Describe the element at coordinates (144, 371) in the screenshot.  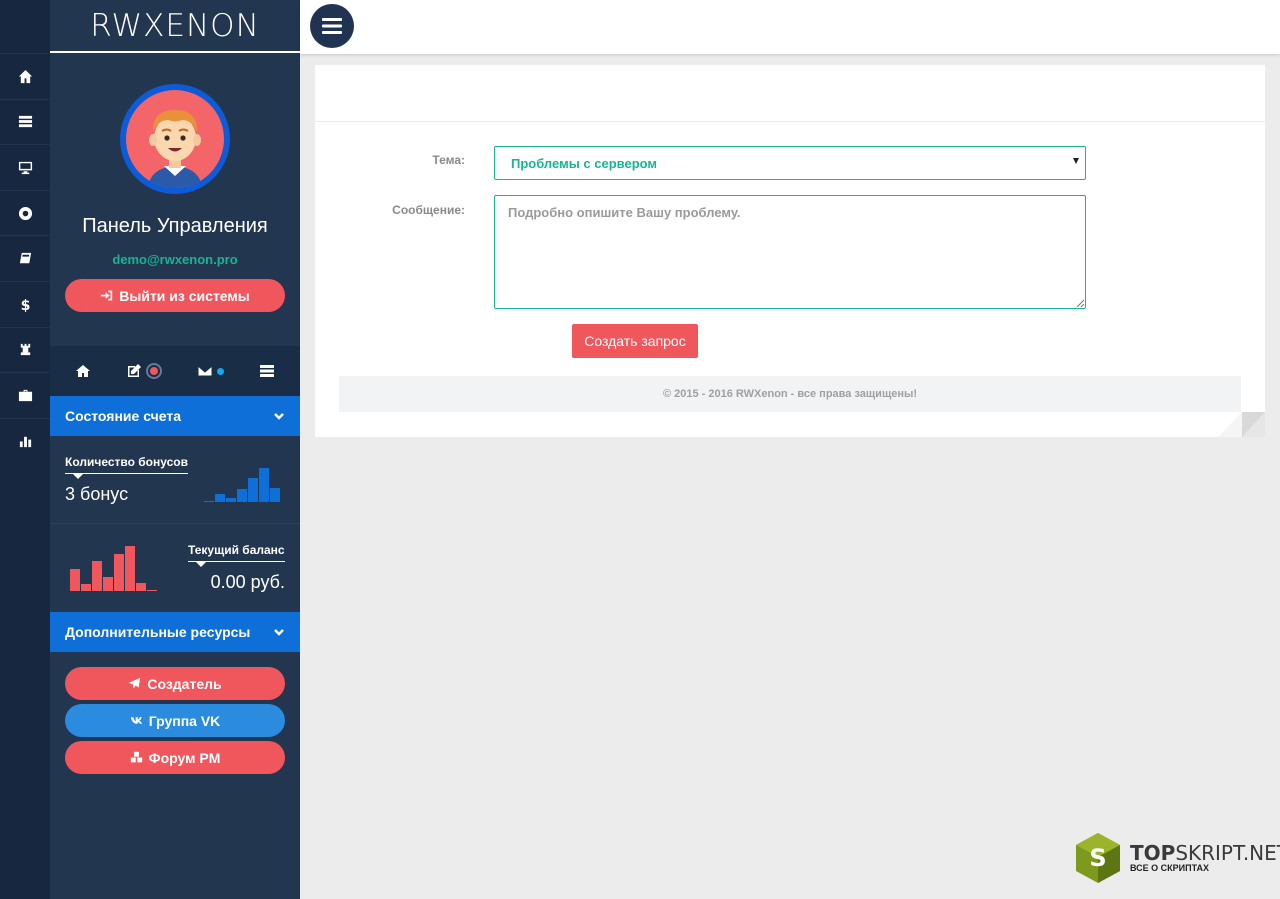
I see `quick-edit-button` at that location.